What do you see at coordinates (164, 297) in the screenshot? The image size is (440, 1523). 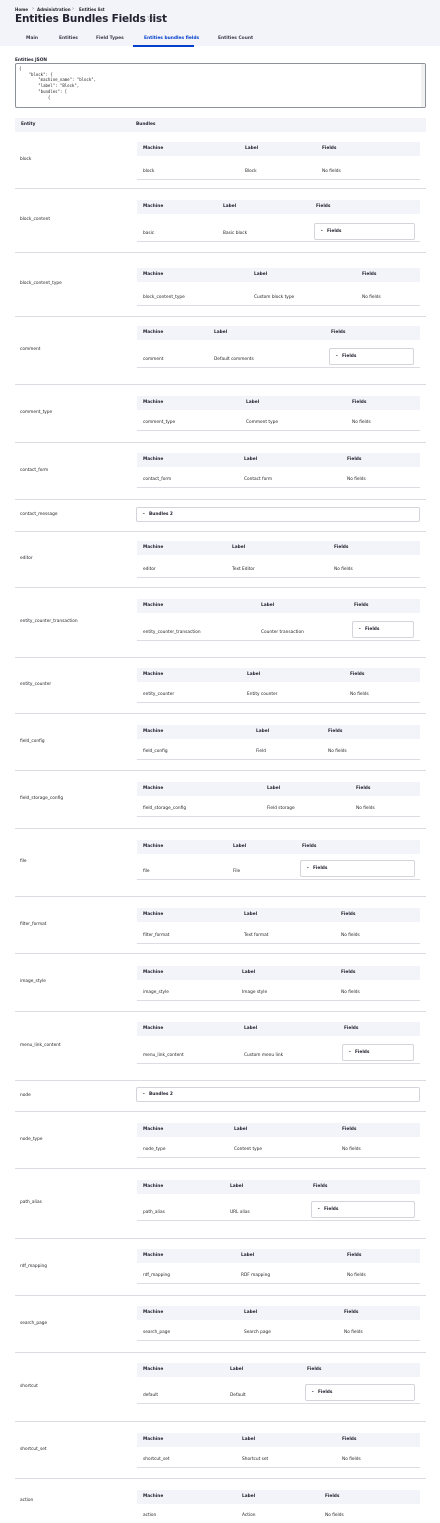 I see `bundle-machine-name: block_content_type` at bounding box center [164, 297].